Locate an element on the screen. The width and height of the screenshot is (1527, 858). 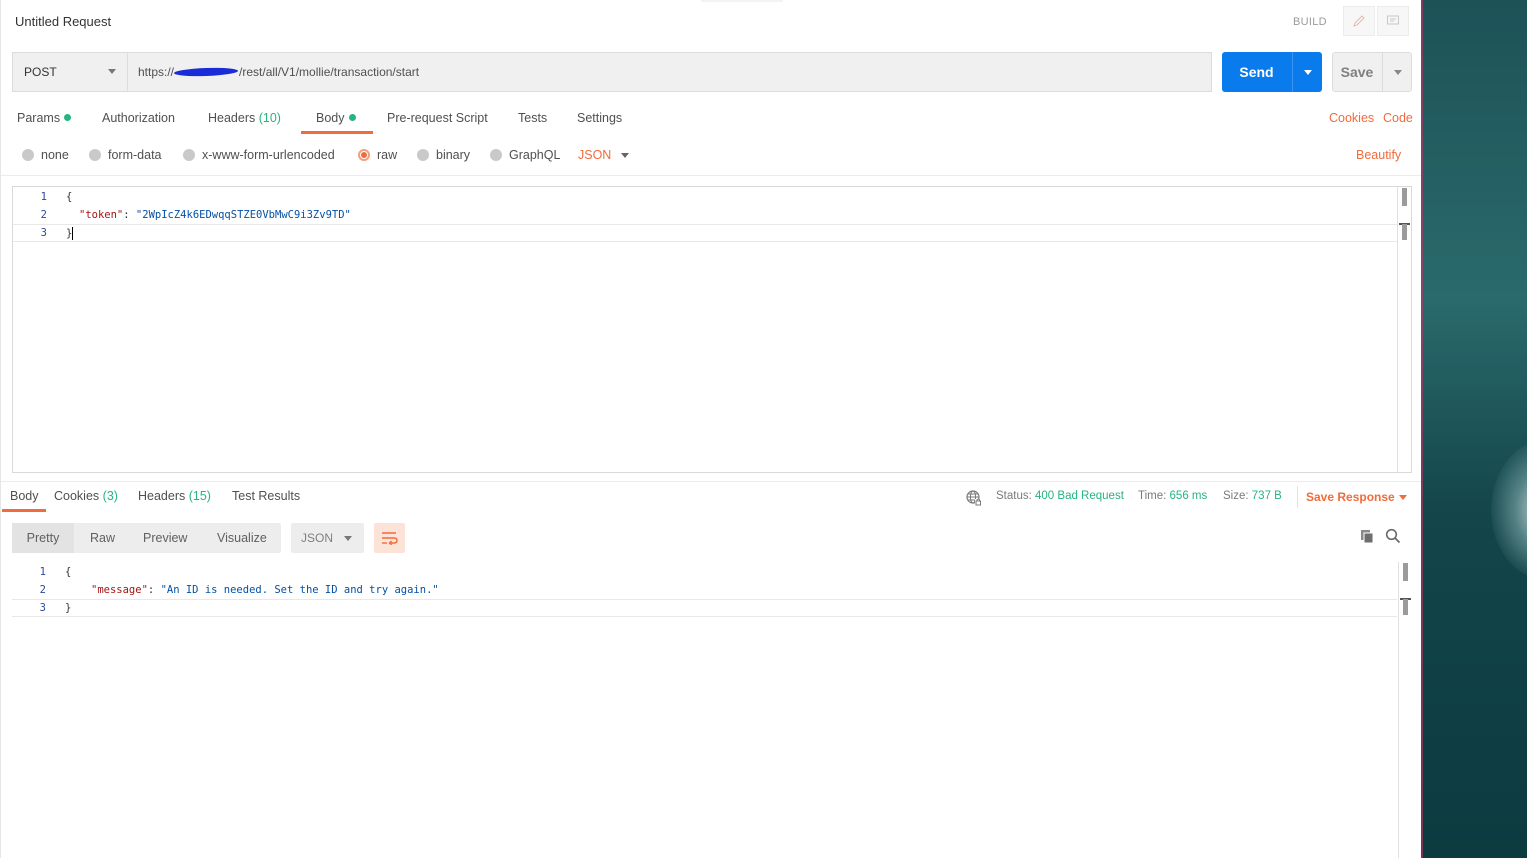
send-button-group: Send is located at coordinates (1272, 72).